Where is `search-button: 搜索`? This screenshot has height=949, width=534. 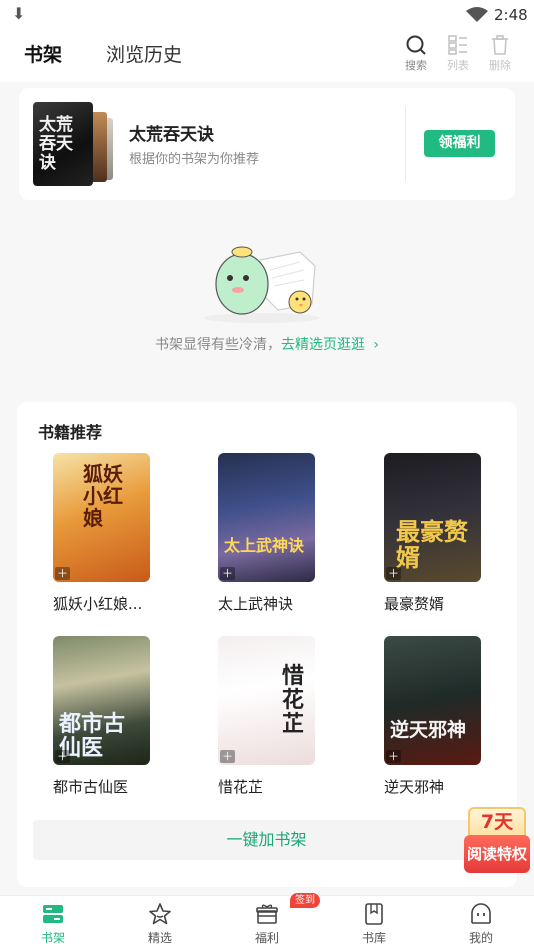
search-button: 搜索 is located at coordinates (416, 53).